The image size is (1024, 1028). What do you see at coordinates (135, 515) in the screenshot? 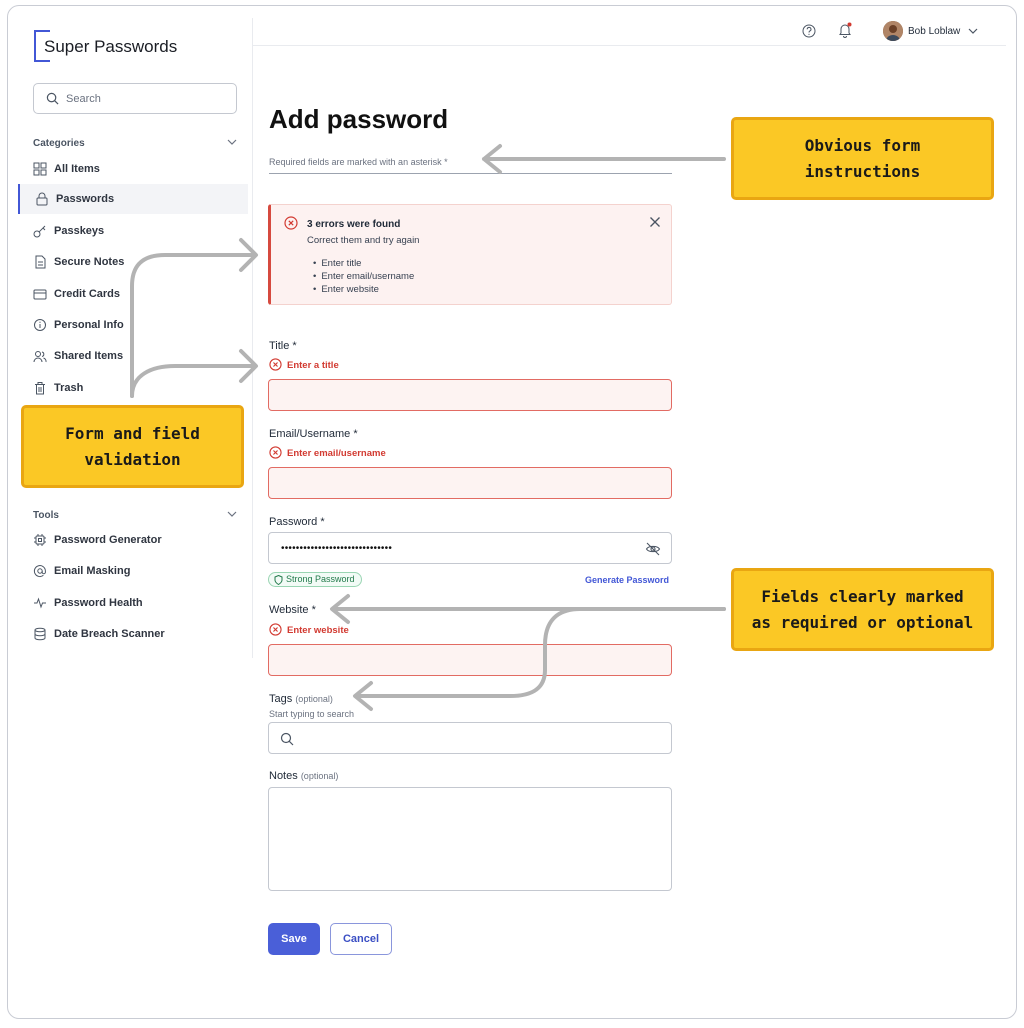
I see `tools-header: Tools` at bounding box center [135, 515].